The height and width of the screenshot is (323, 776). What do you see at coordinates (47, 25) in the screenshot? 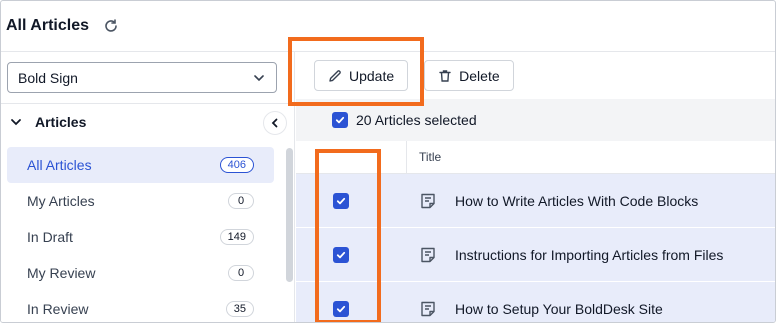
I see `page-title: All Articles` at bounding box center [47, 25].